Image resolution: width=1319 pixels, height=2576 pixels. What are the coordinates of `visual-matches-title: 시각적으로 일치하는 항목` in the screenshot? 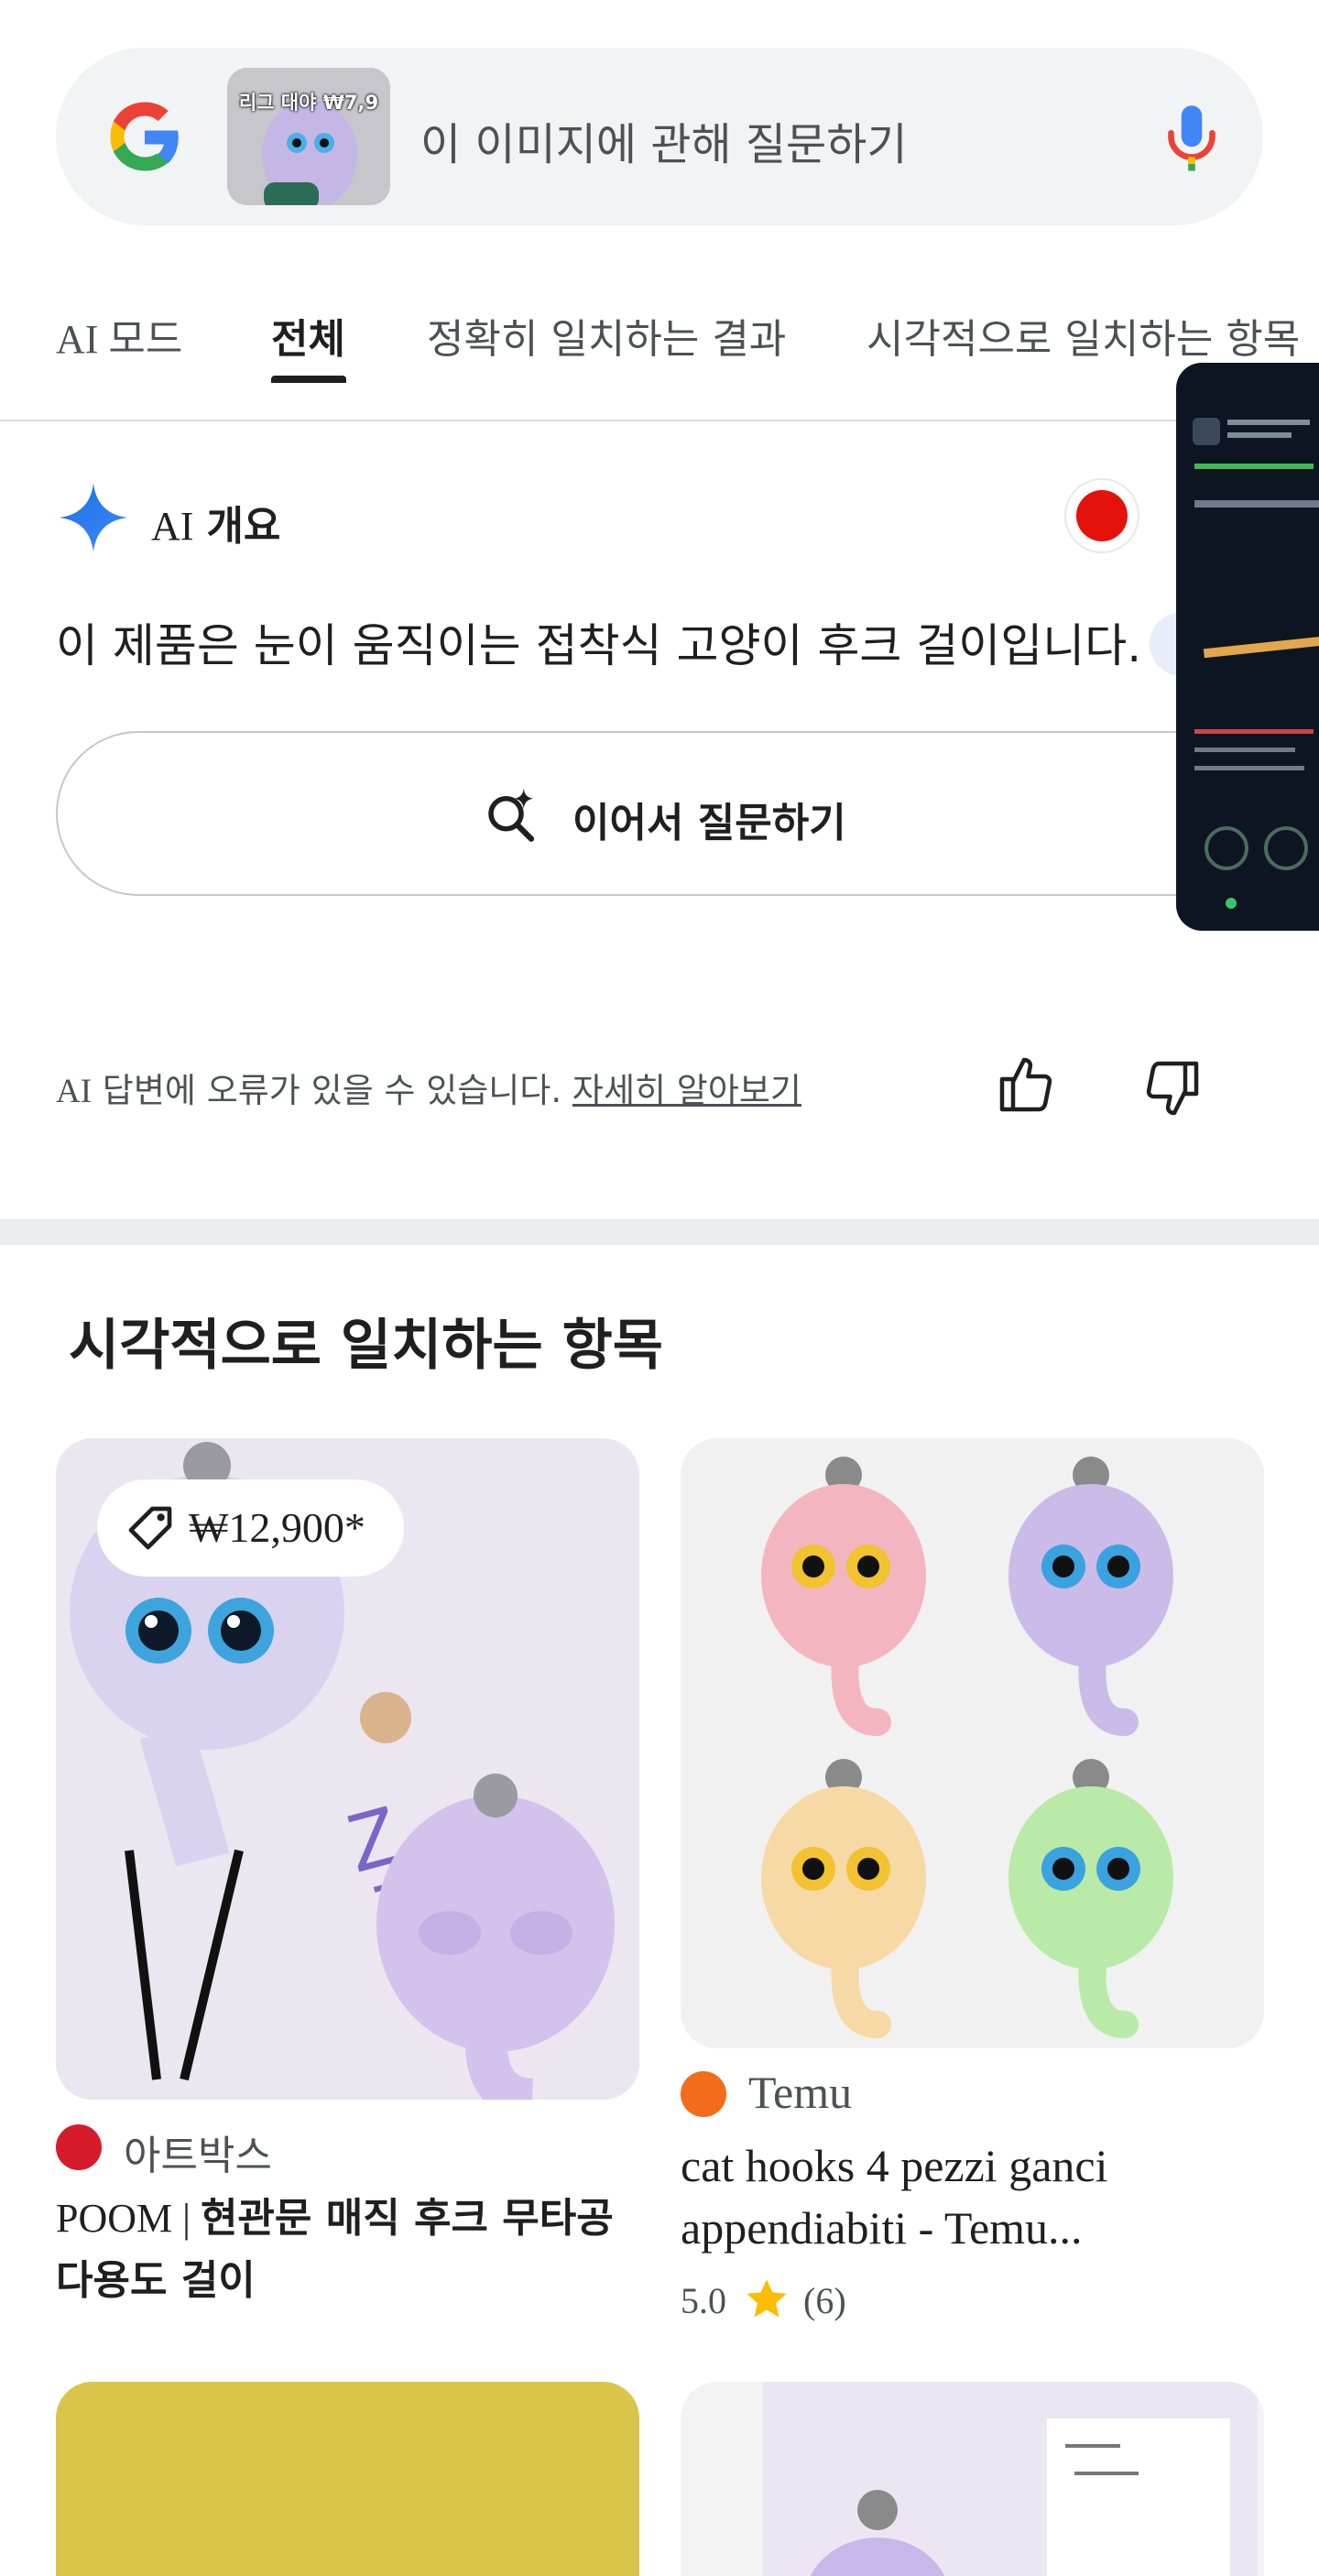 It's located at (366, 1346).